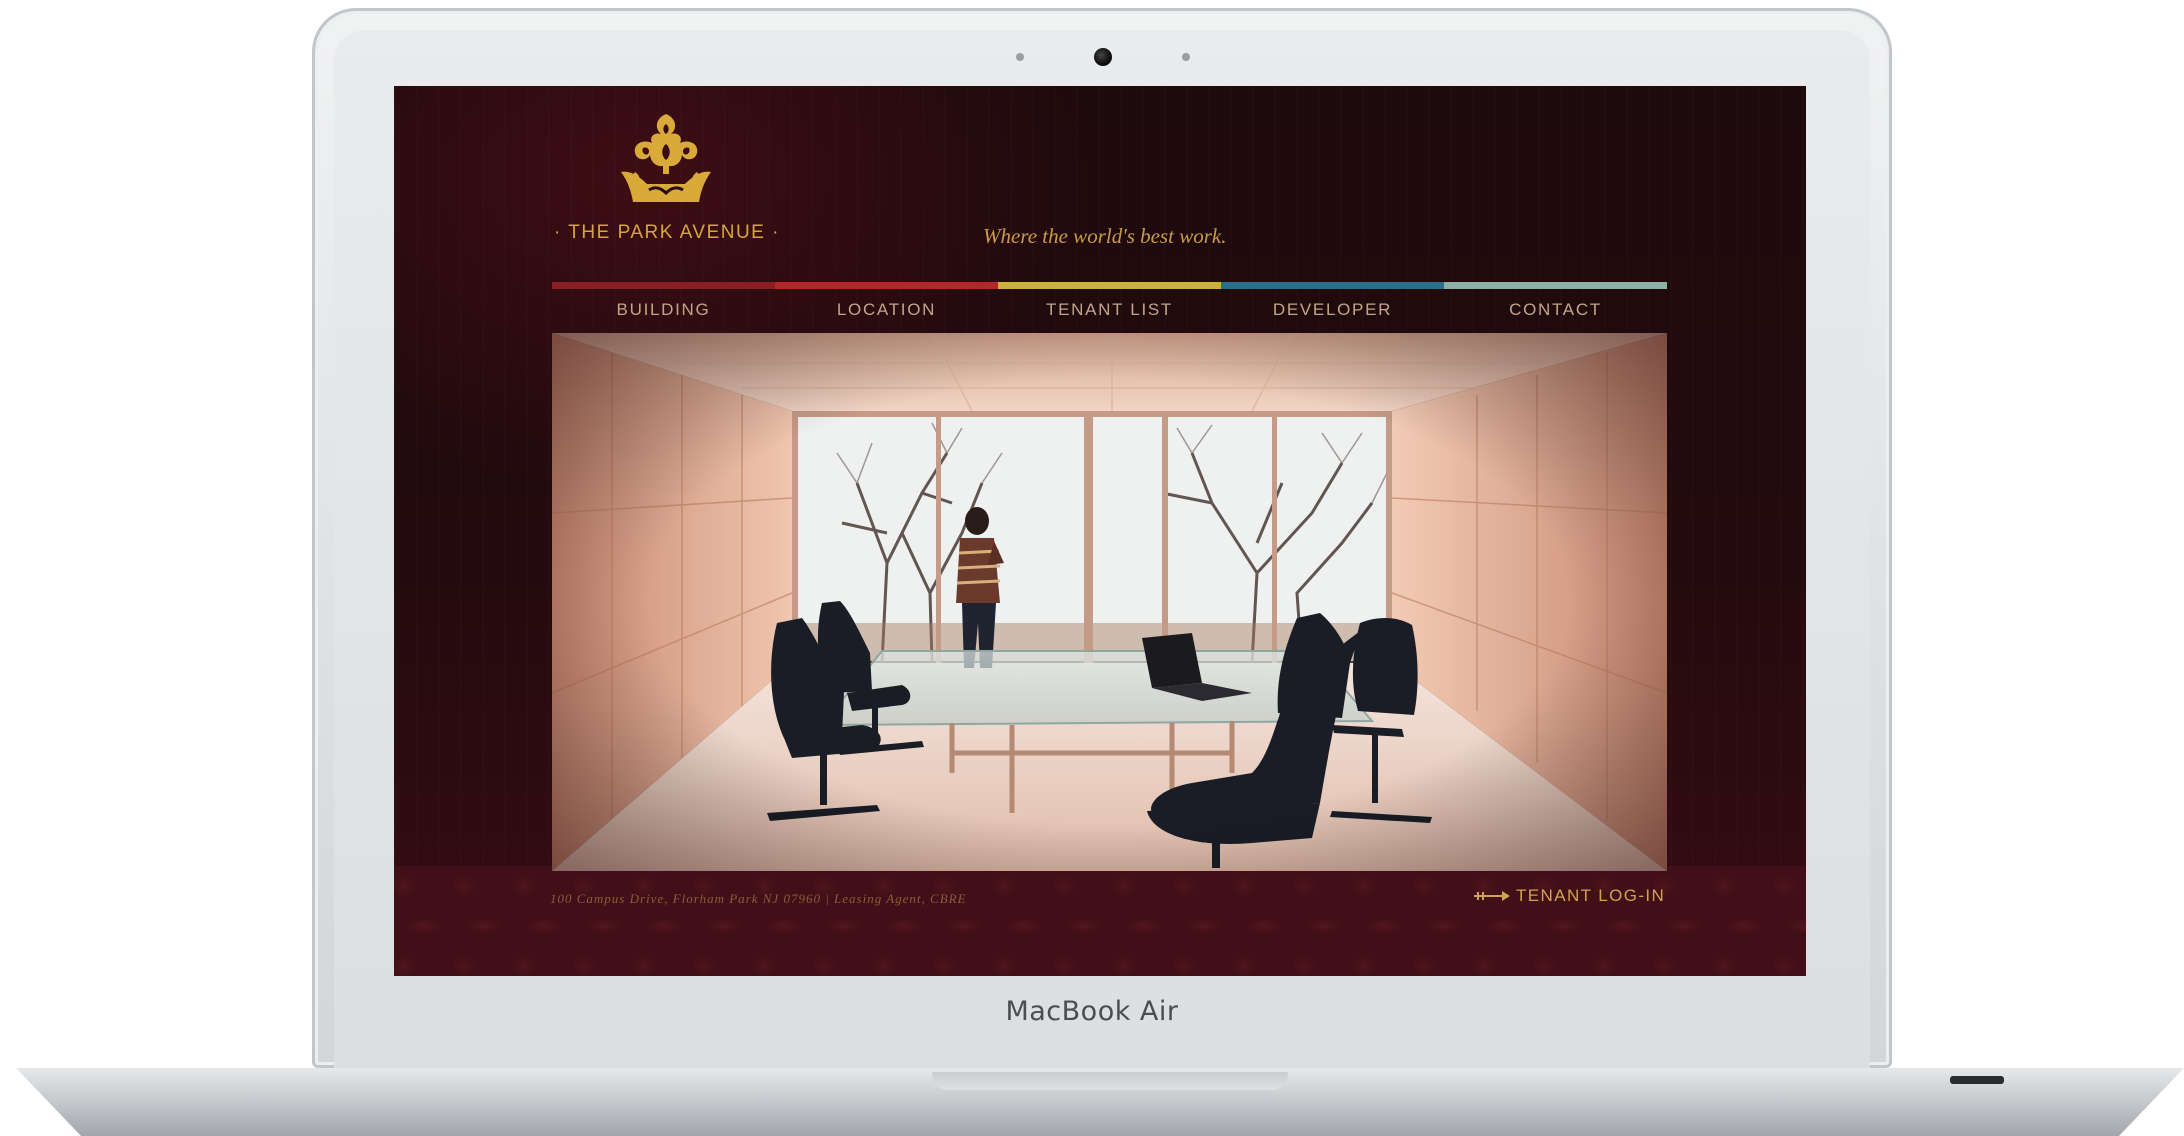 The image size is (2184, 1136). Describe the element at coordinates (1100, 921) in the screenshot. I see `footer-pattern` at that location.